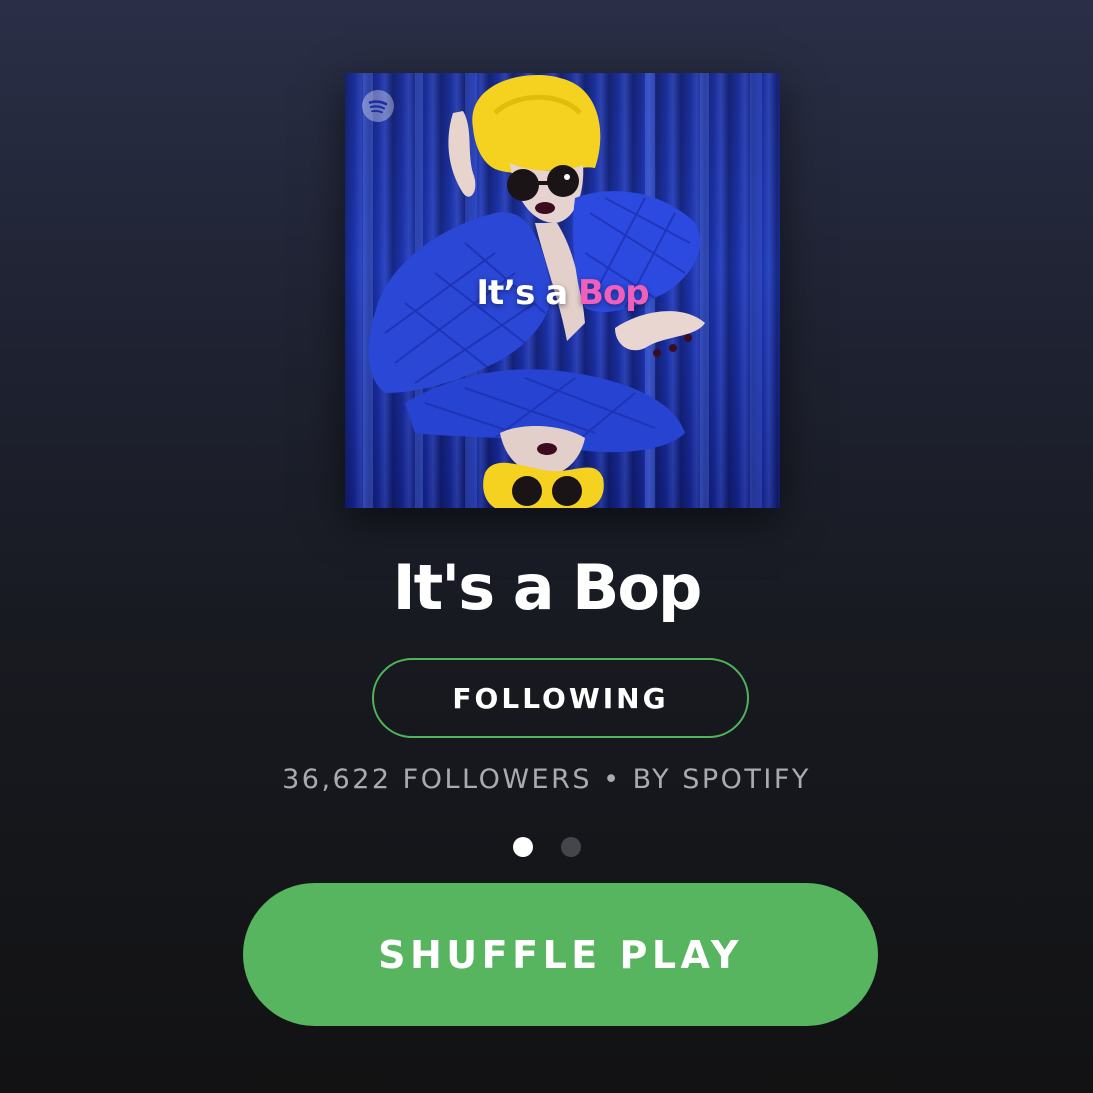  What do you see at coordinates (614, 293) in the screenshot?
I see `cover-title-accent: Bop` at bounding box center [614, 293].